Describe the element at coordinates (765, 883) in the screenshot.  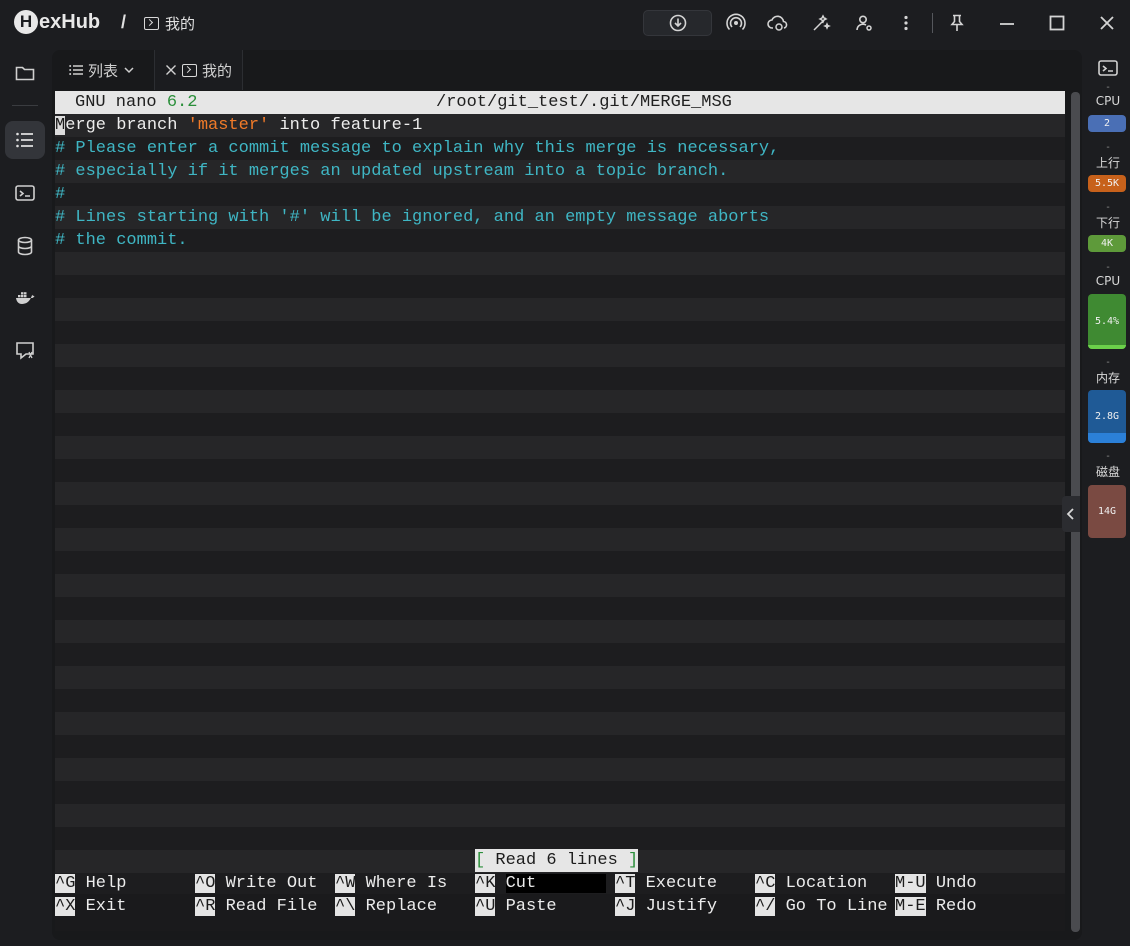
I see `shortcut-key: ^C` at that location.